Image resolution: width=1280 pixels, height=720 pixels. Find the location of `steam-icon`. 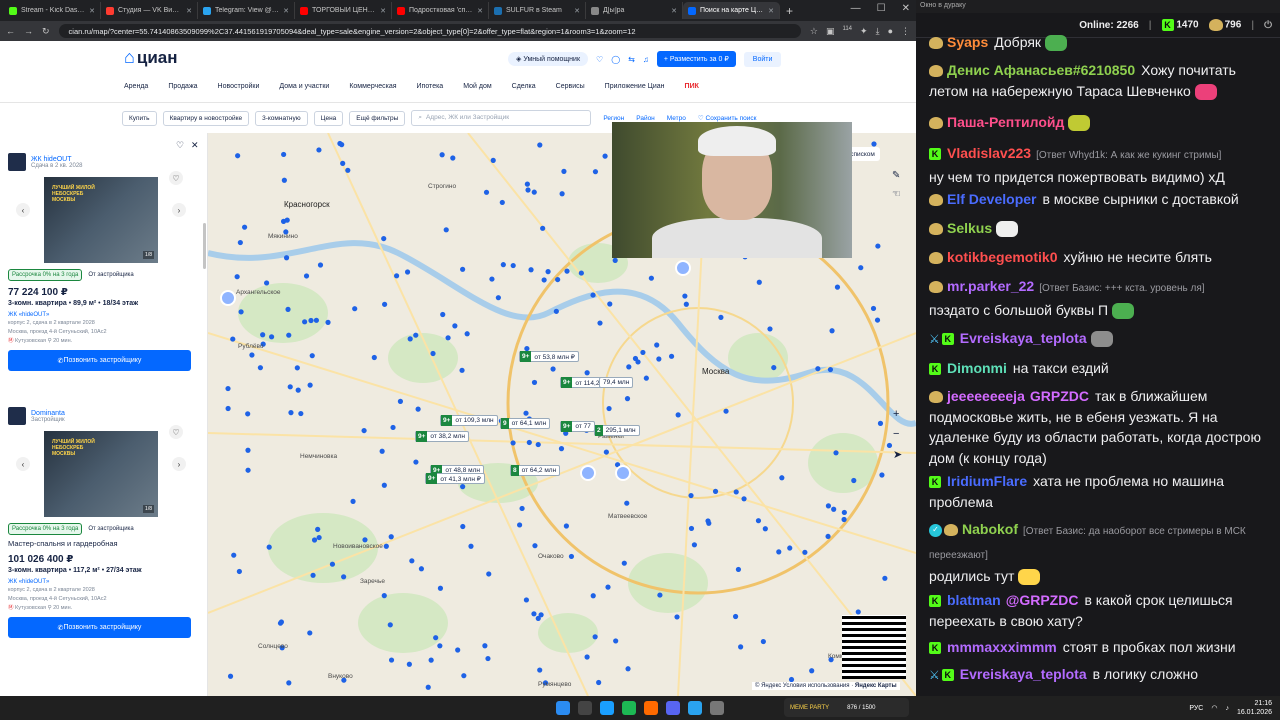

steam-icon is located at coordinates (607, 708).